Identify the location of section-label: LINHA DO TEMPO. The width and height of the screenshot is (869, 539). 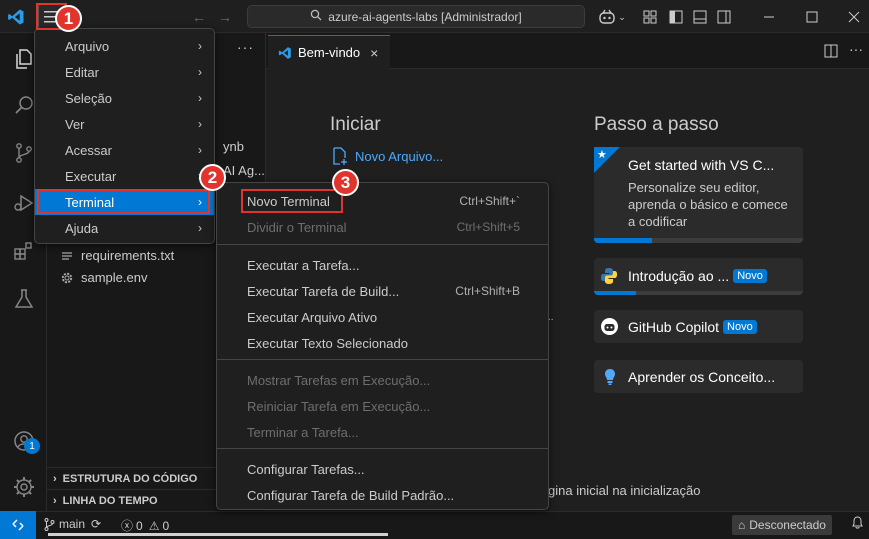
(110, 500).